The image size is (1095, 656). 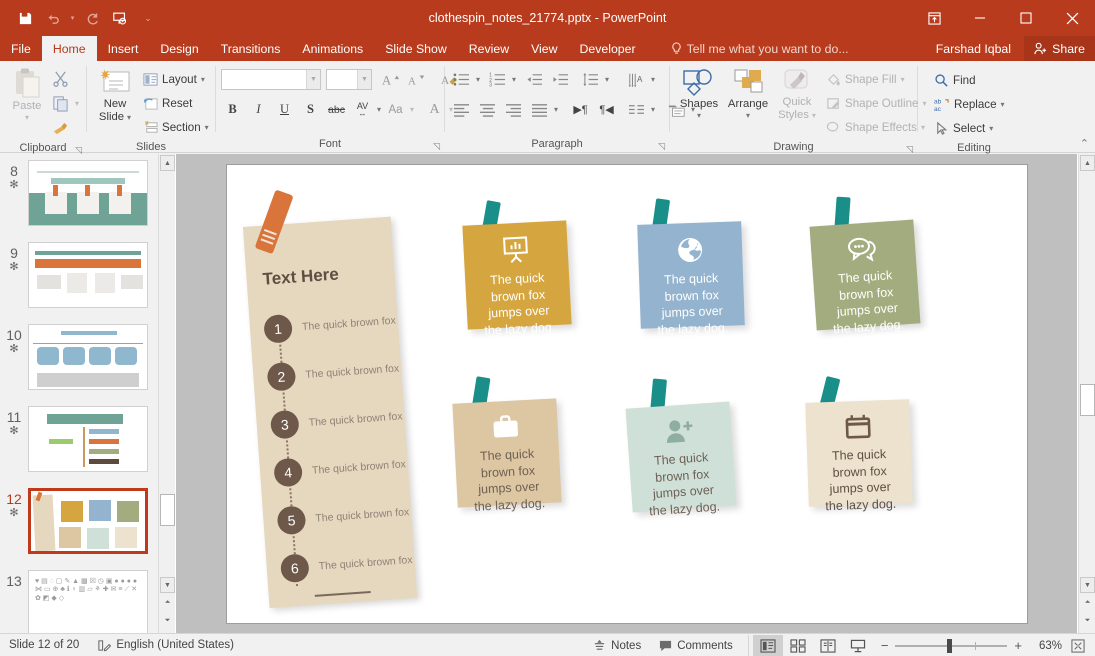 I want to click on scroll-up-button: ▲, so click(x=167, y=163).